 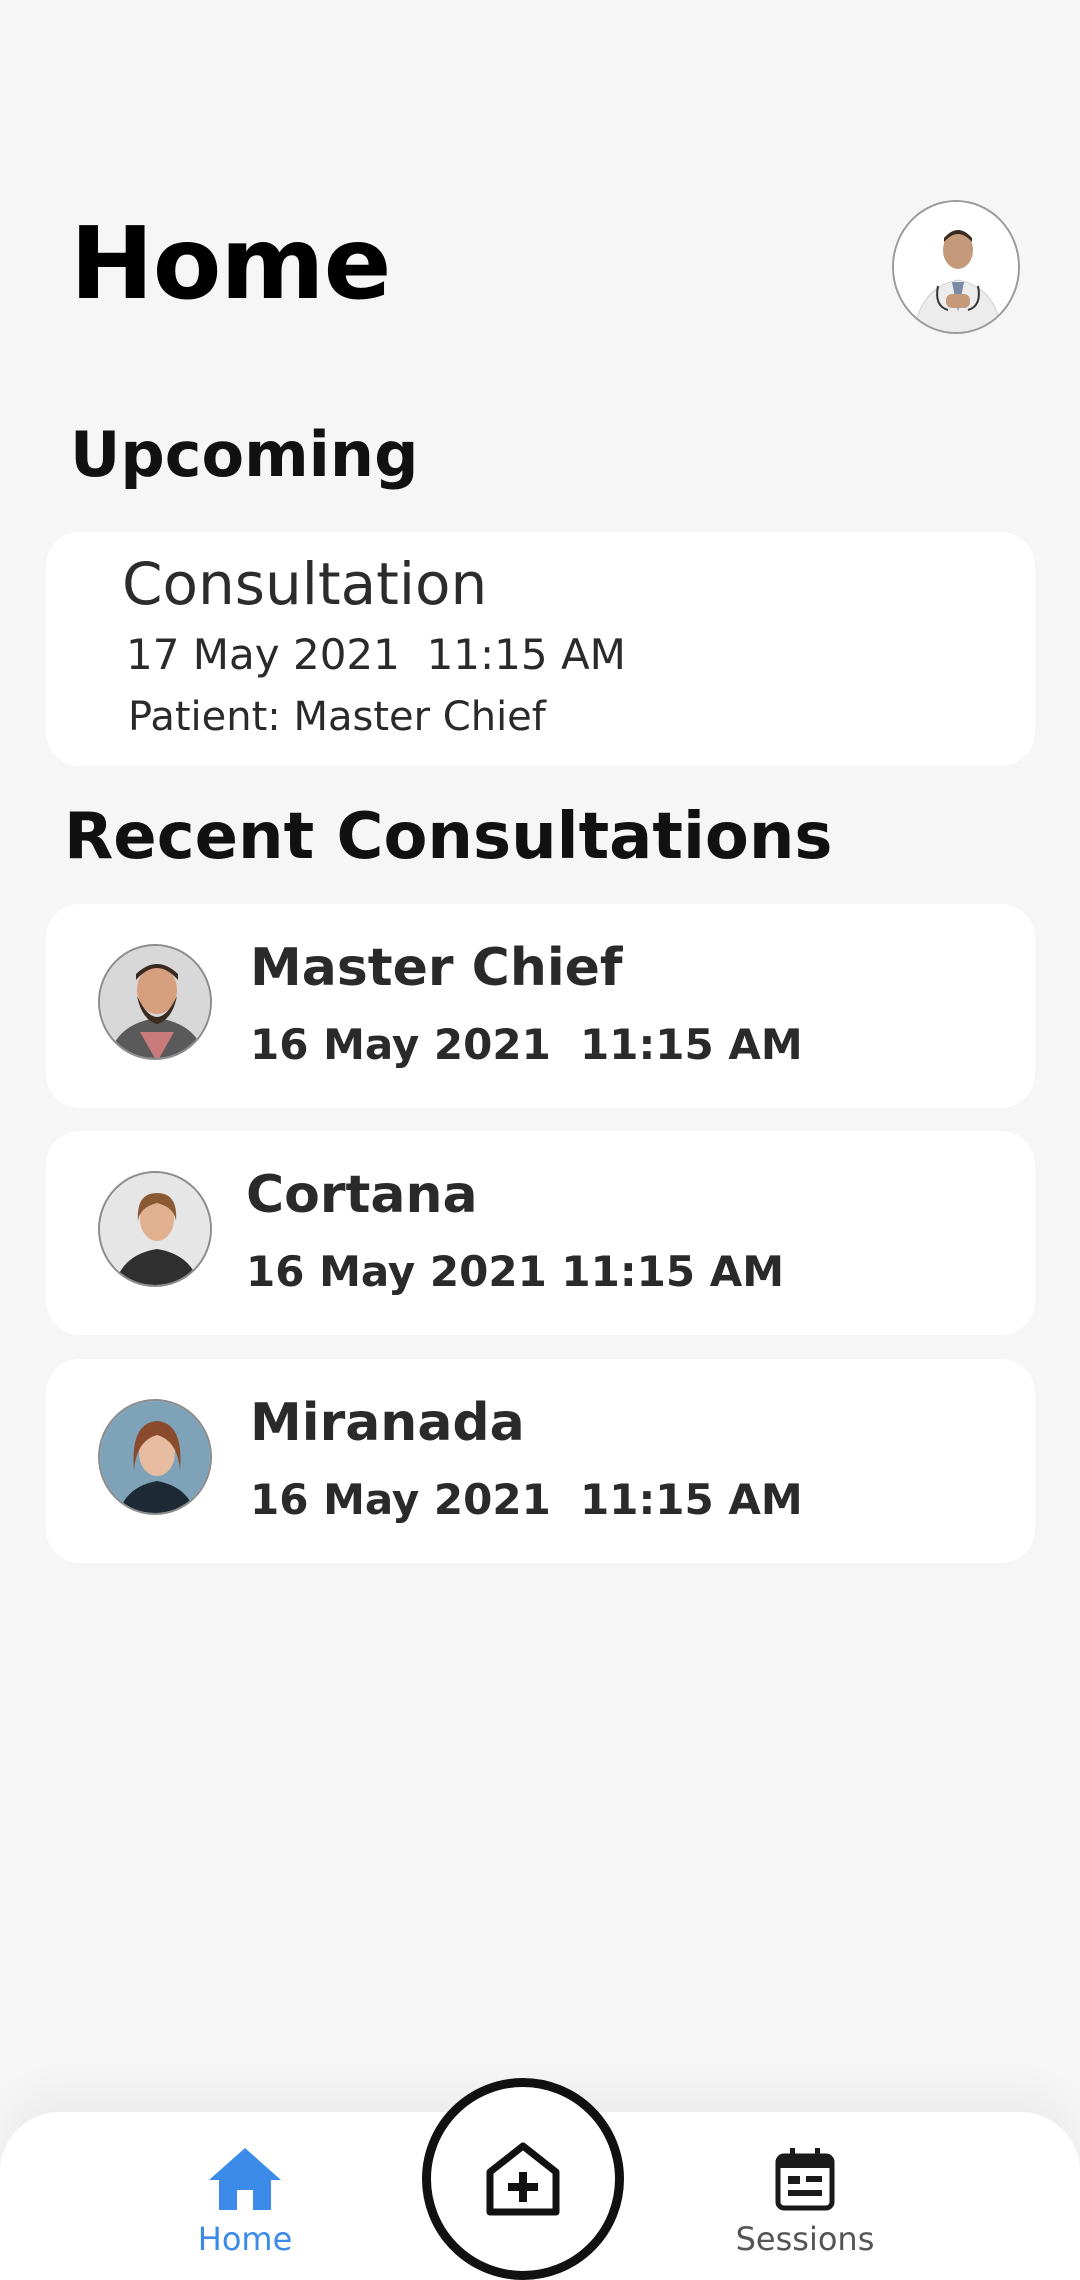 What do you see at coordinates (305, 584) in the screenshot?
I see `upcoming-card-title: Consultation` at bounding box center [305, 584].